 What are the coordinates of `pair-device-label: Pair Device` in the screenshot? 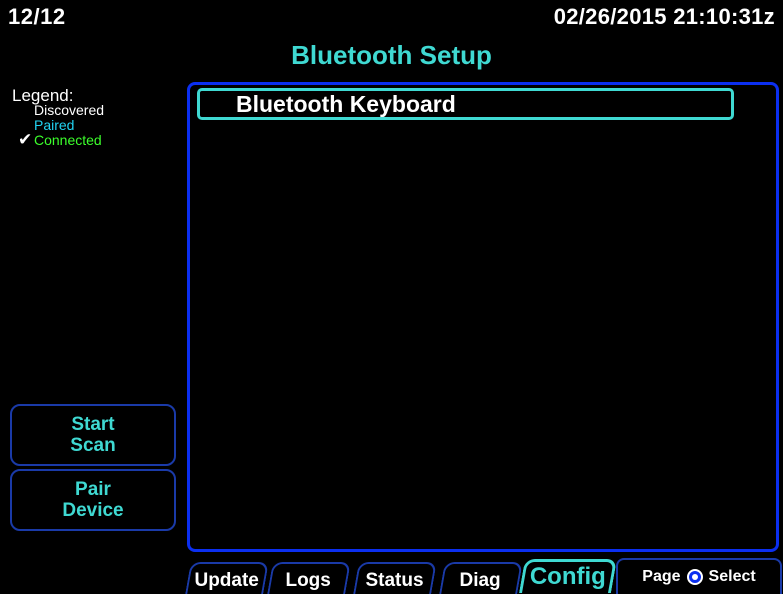 It's located at (92, 500).